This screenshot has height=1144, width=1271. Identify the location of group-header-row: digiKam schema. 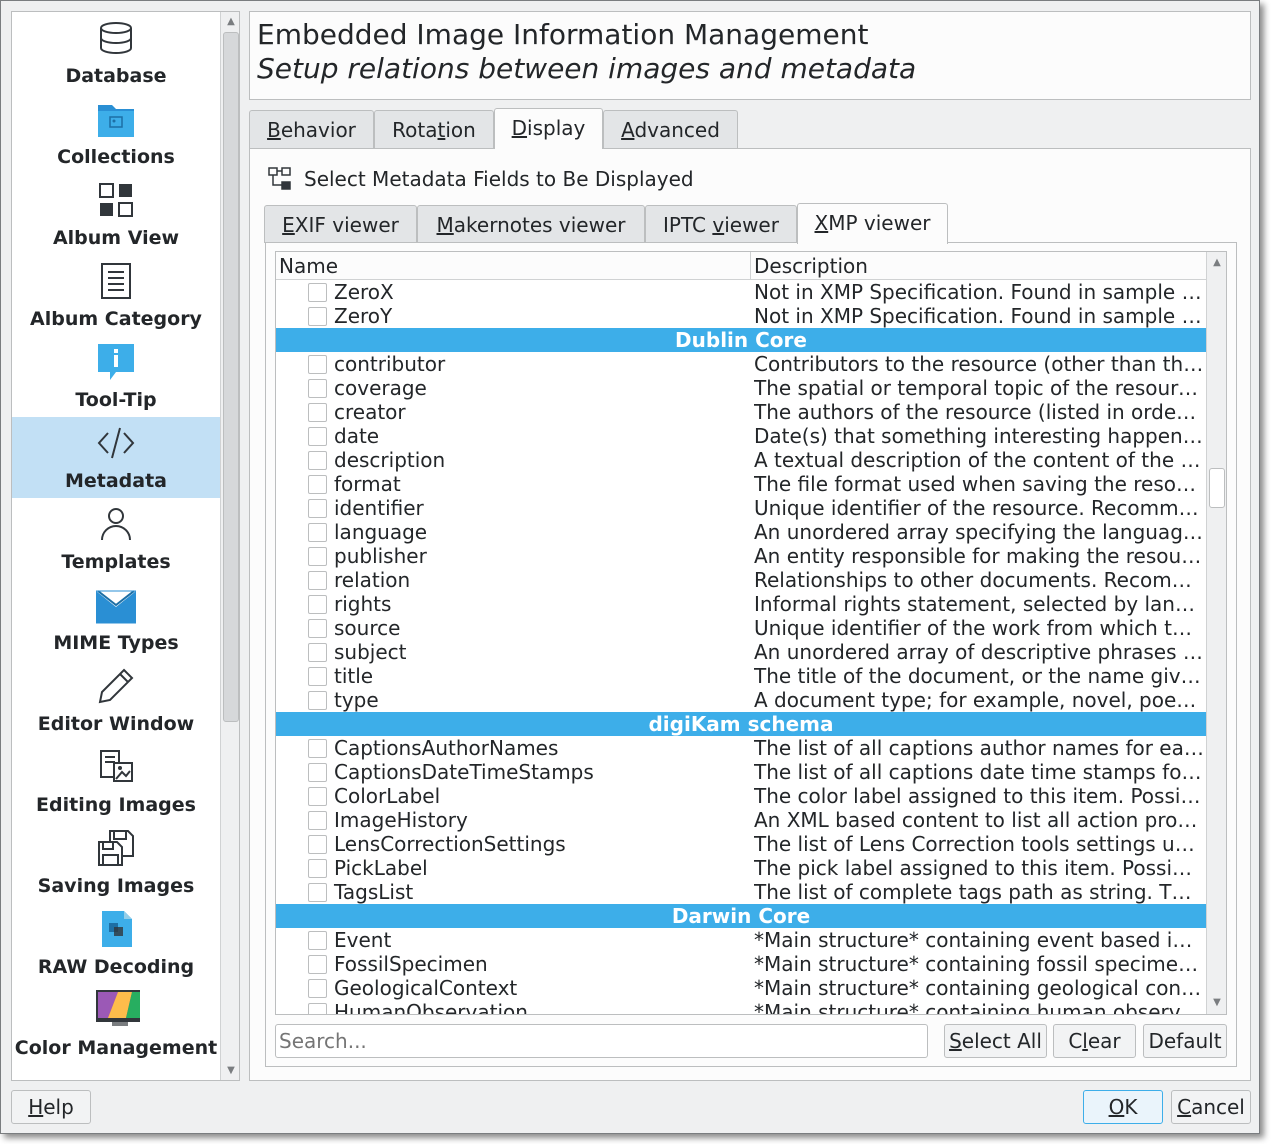
(741, 724).